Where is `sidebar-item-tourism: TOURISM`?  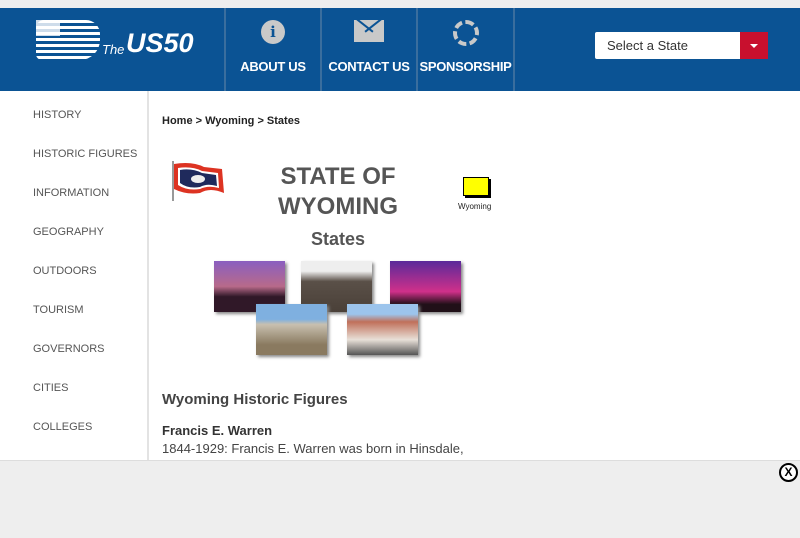
sidebar-item-tourism: TOURISM is located at coordinates (58, 310).